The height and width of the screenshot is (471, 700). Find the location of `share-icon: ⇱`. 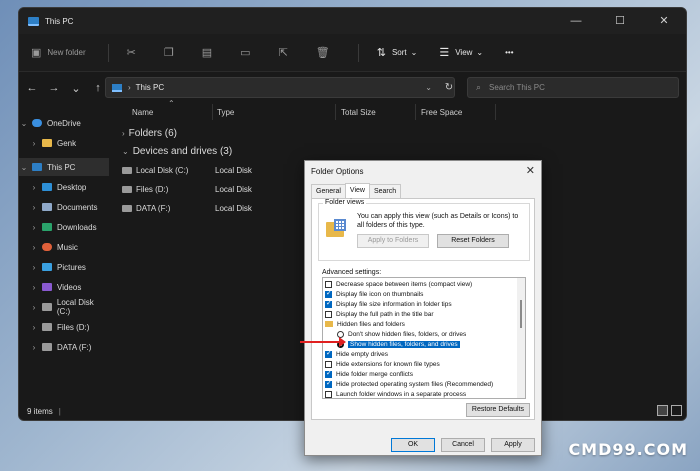

share-icon: ⇱ is located at coordinates (283, 53).